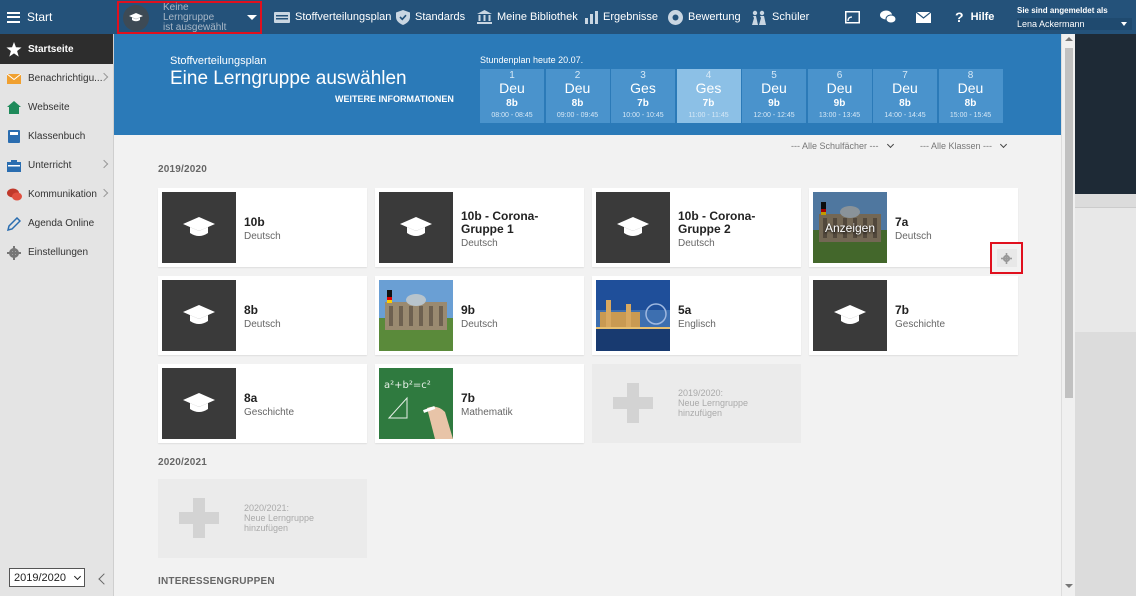 The height and width of the screenshot is (596, 1136). Describe the element at coordinates (479, 315) in the screenshot. I see `learning-group-card: 9b Deutsch` at that location.